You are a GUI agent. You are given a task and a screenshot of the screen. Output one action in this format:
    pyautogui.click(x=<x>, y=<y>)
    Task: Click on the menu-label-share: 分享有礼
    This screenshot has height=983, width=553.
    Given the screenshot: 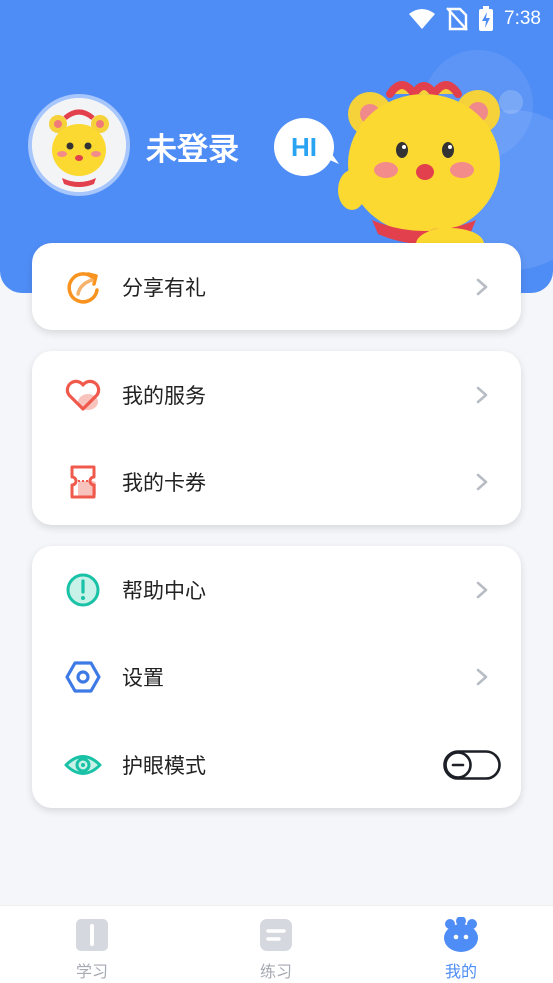 What is the action you would take?
    pyautogui.click(x=164, y=287)
    